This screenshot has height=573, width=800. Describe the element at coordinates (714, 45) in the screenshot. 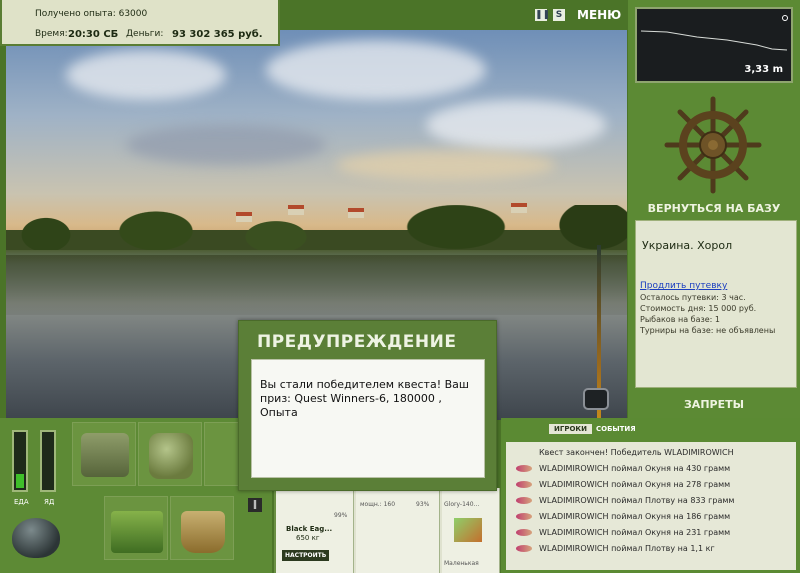

I see `depth-meter: 3,33 m` at that location.